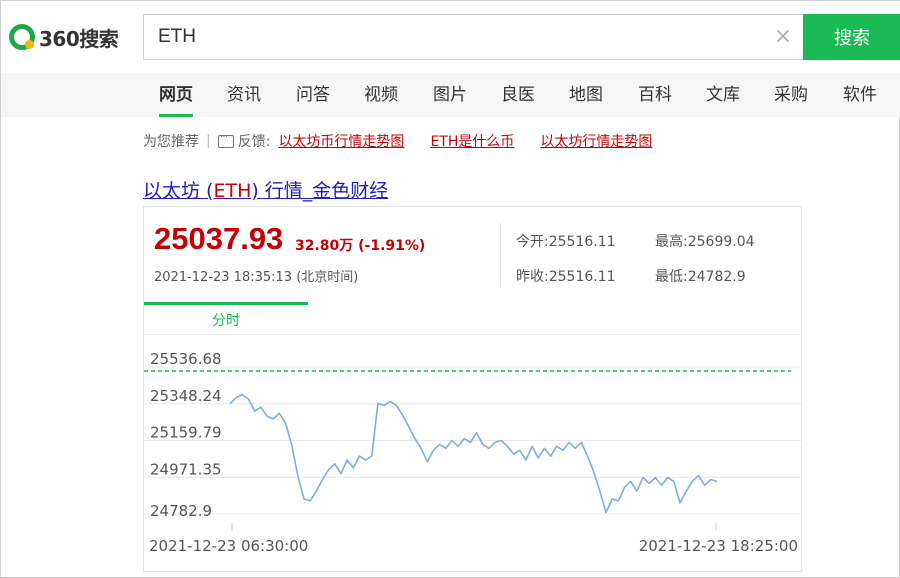 The height and width of the screenshot is (578, 900). I want to click on tab-qa: 问答, so click(313, 95).